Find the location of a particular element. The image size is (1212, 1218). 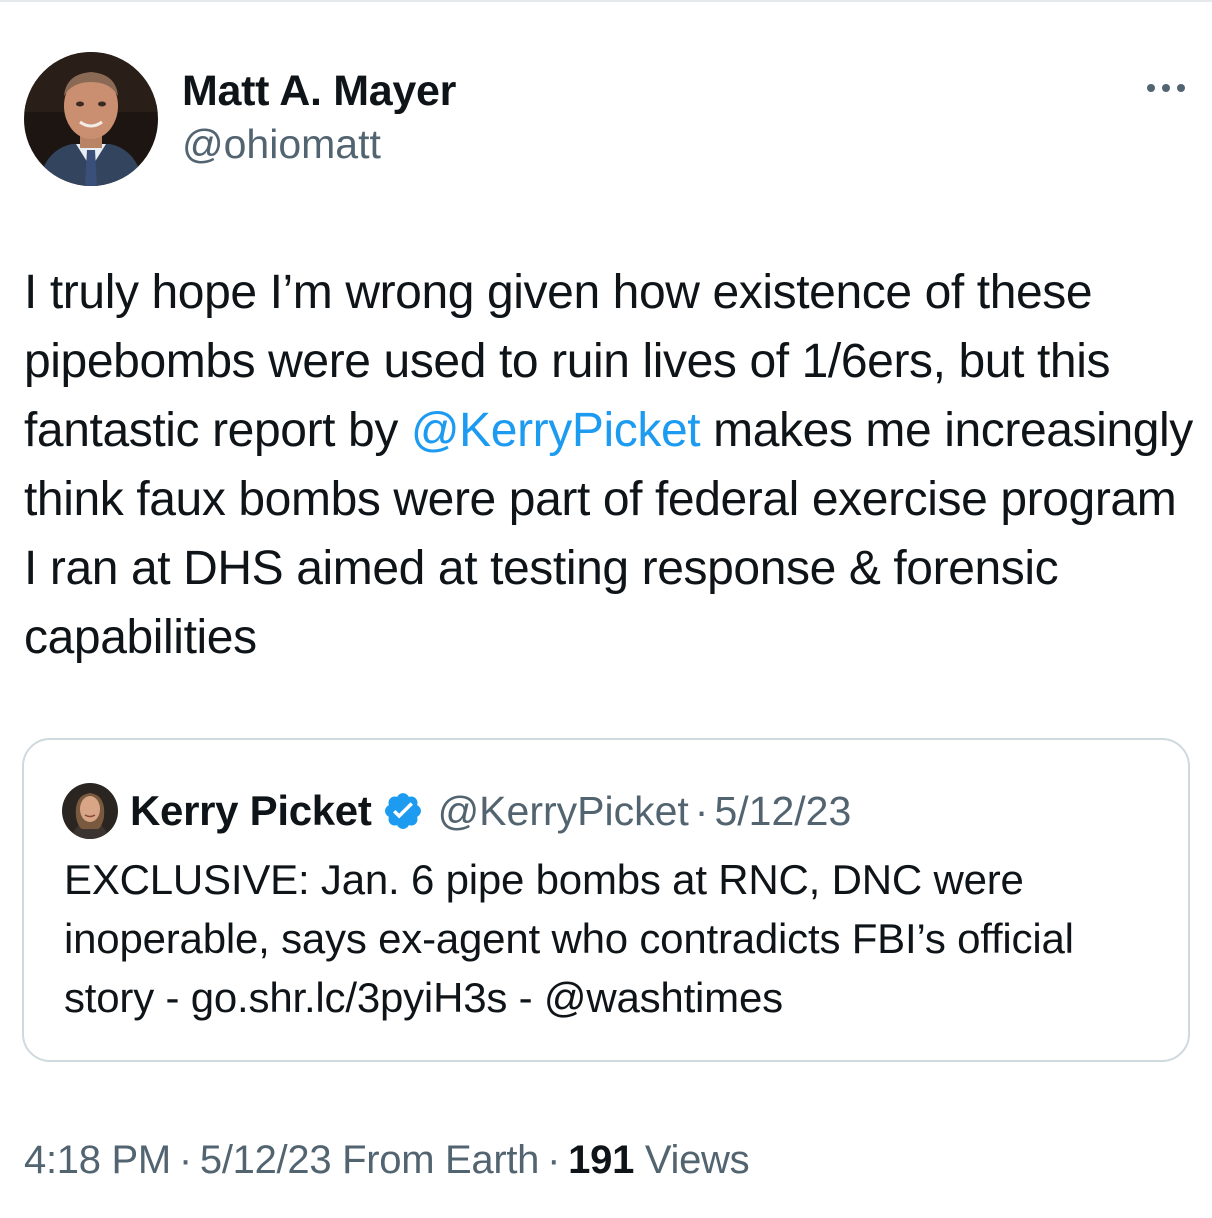

tweet-date: 5/12/23 is located at coordinates (266, 1160).